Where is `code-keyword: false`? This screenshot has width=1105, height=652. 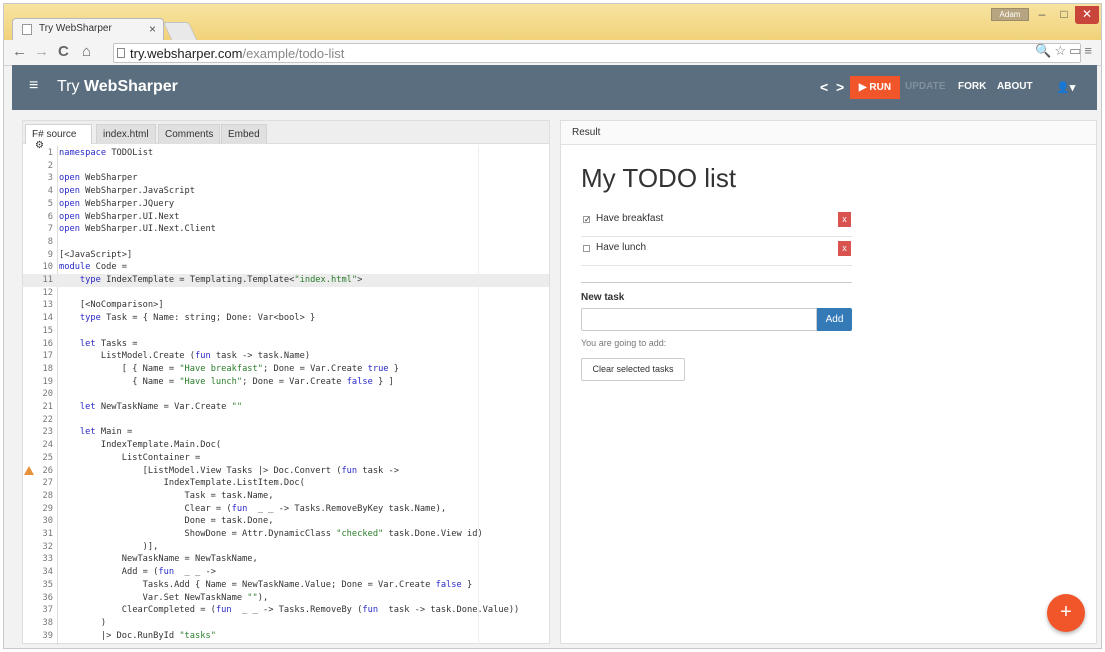
code-keyword: false is located at coordinates (359, 381).